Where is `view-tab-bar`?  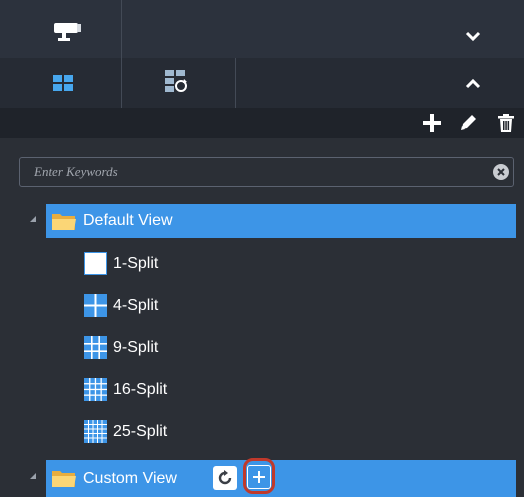 view-tab-bar is located at coordinates (262, 83).